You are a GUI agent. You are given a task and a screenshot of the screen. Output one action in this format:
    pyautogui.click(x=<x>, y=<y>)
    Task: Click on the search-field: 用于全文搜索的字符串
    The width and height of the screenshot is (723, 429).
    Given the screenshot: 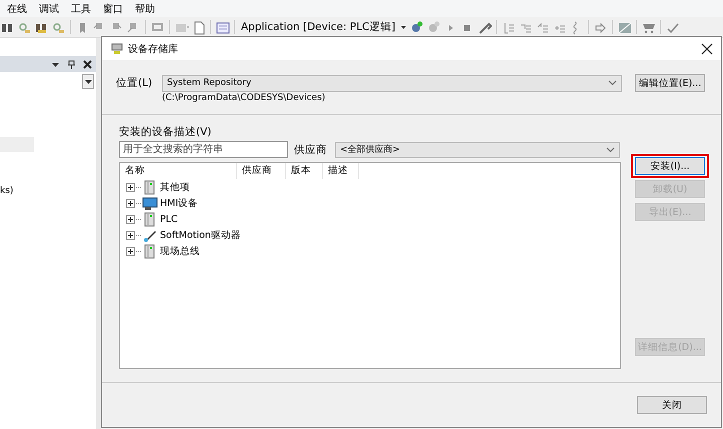 What is the action you would take?
    pyautogui.click(x=203, y=149)
    